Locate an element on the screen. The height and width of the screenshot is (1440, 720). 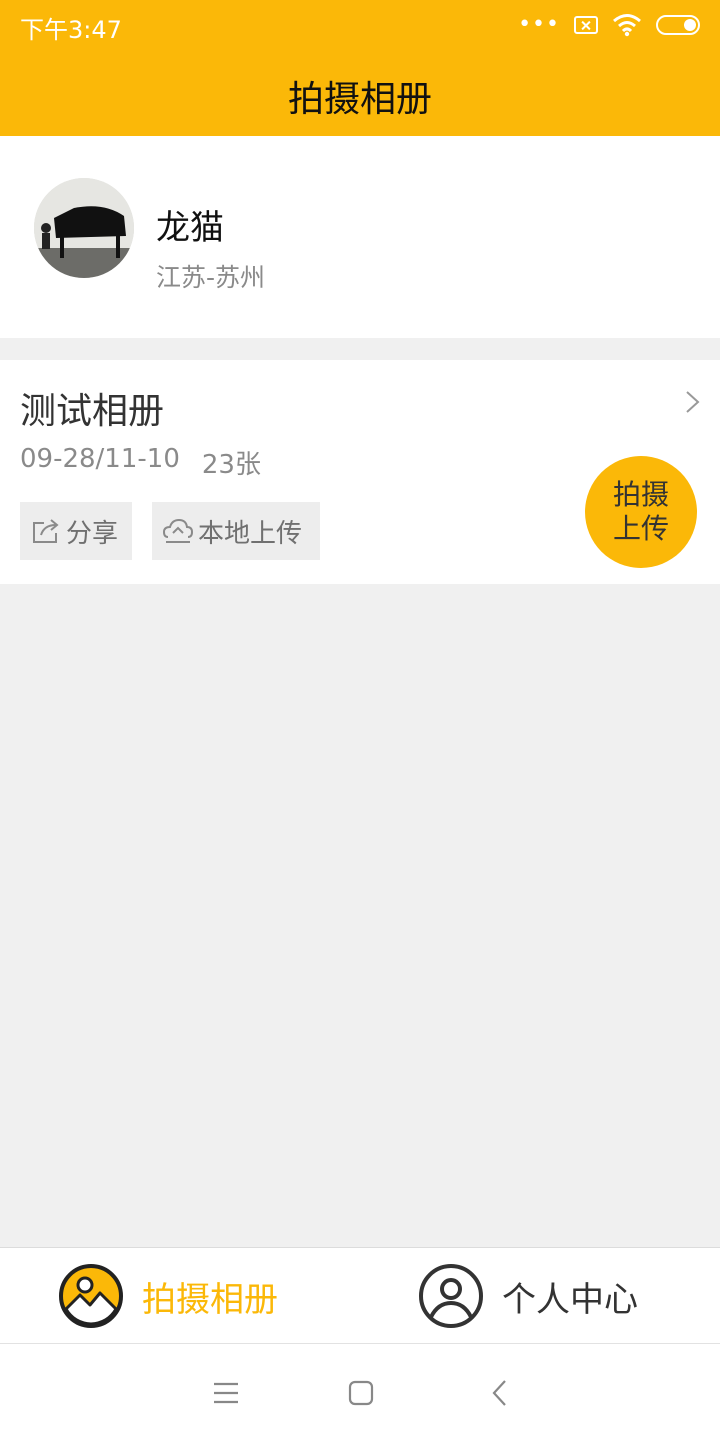
wifi-icon is located at coordinates (627, 25).